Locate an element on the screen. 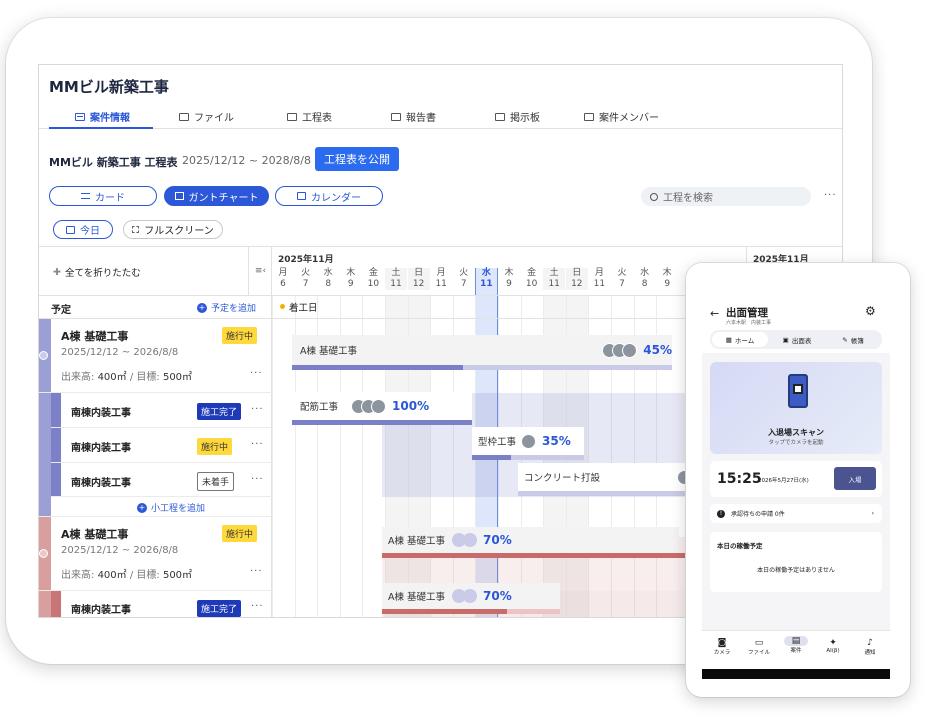 The image size is (940, 720). weekday: 木 is located at coordinates (667, 273).